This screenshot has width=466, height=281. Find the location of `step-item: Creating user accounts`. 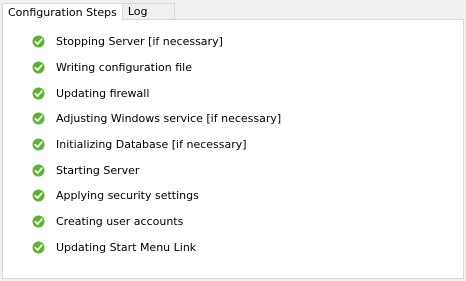

step-item: Creating user accounts is located at coordinates (156, 222).